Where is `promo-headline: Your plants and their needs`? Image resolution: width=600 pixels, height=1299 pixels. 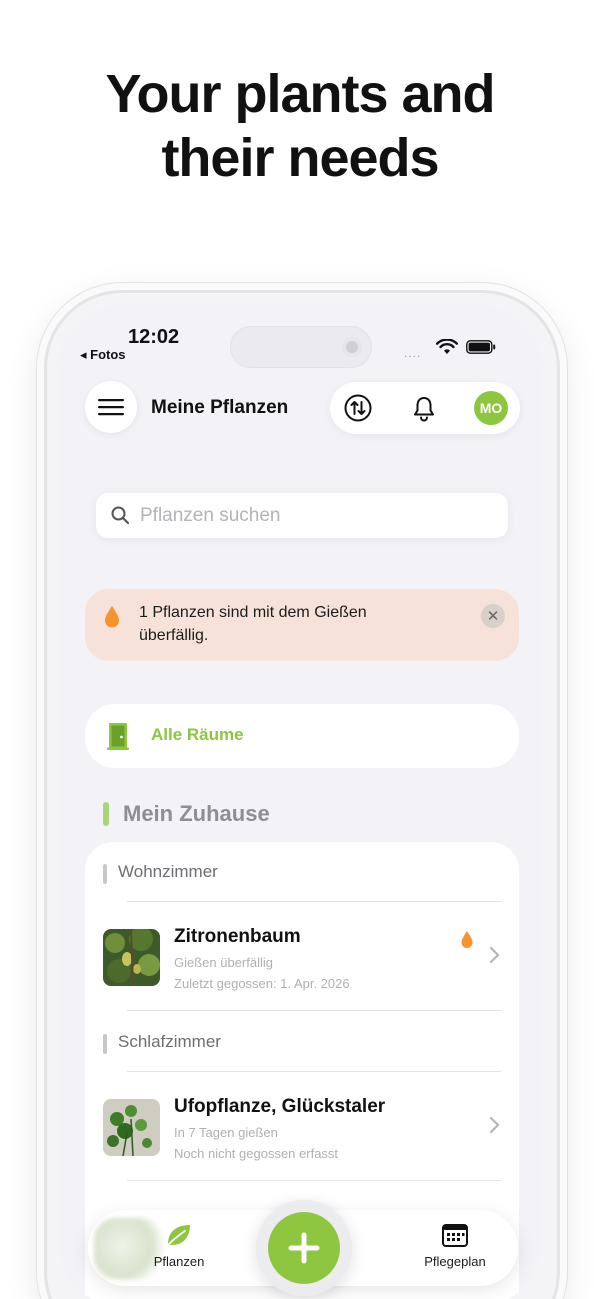 promo-headline: Your plants and their needs is located at coordinates (300, 126).